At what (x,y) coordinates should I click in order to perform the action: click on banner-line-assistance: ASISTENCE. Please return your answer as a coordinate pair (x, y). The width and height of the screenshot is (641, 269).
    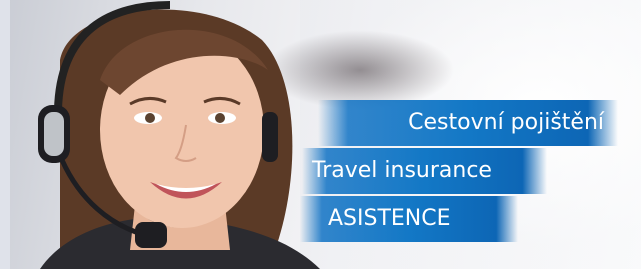
    Looking at the image, I should click on (409, 219).